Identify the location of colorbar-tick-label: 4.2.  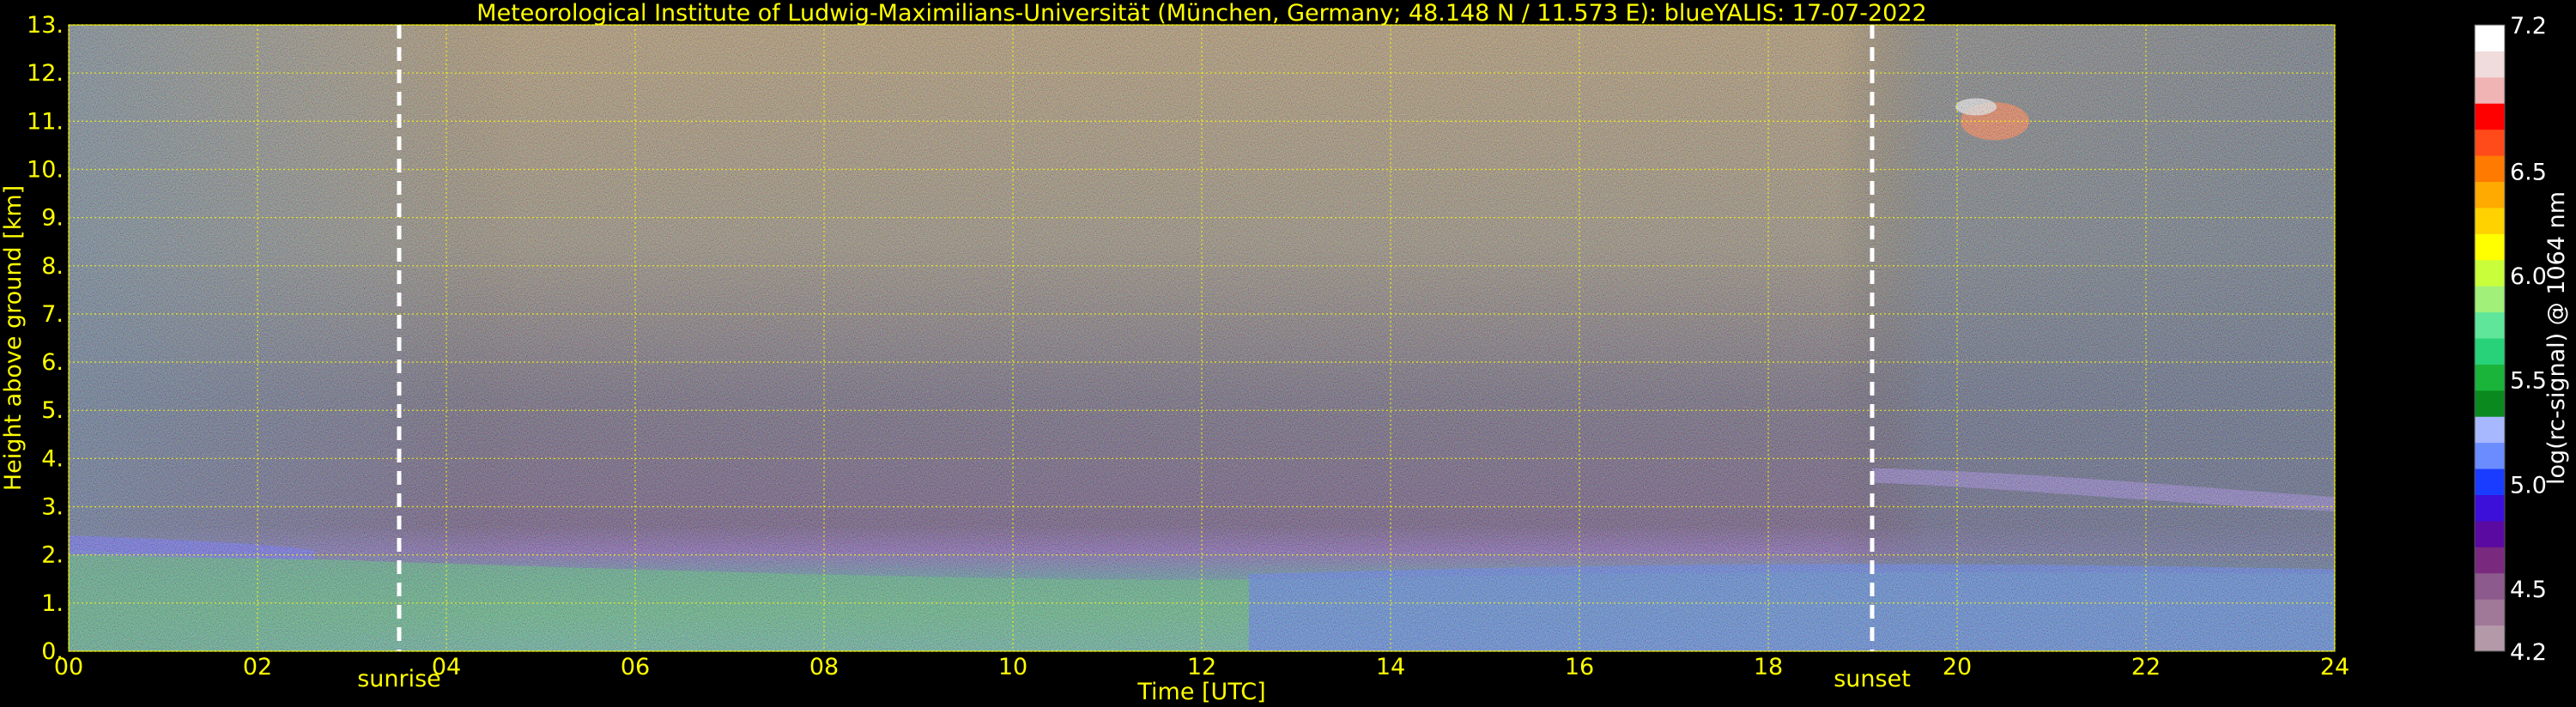
(2528, 653).